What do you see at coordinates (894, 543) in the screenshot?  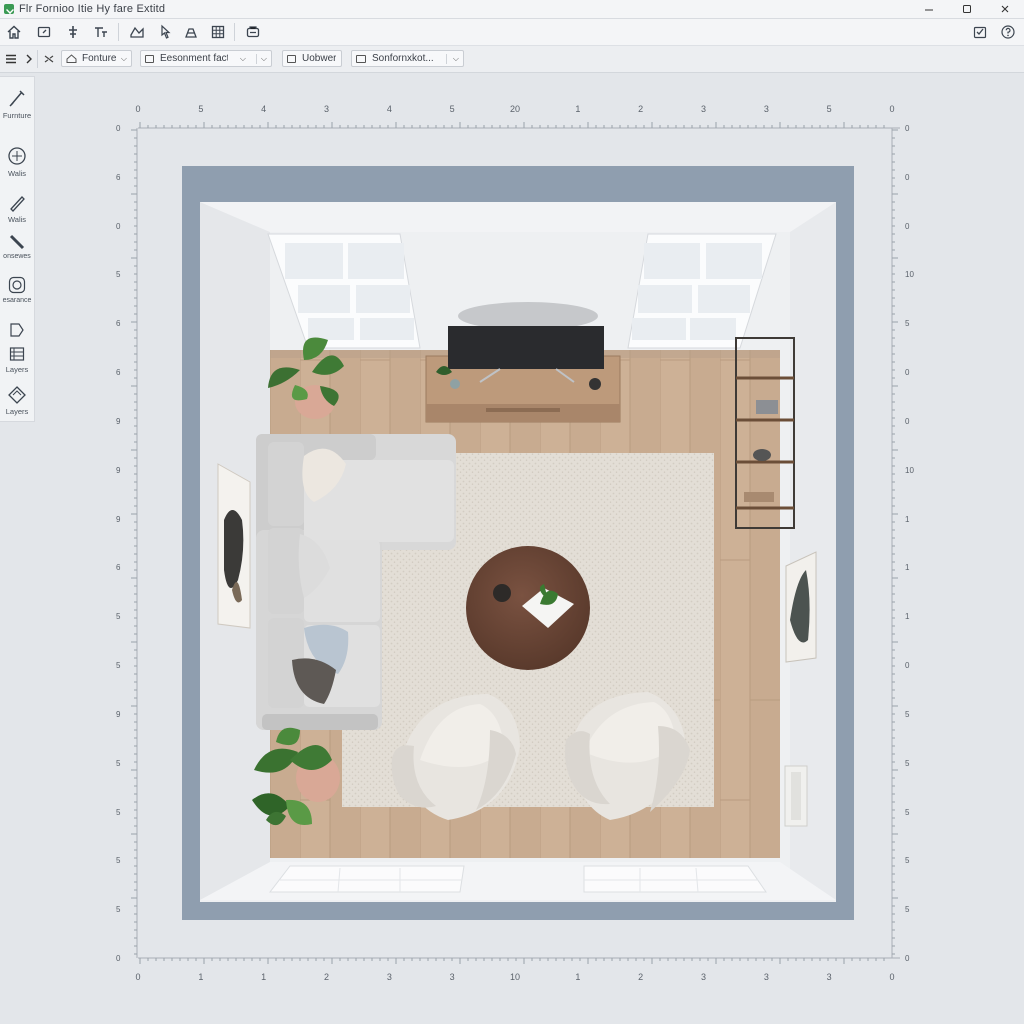 I see `ruler-right` at bounding box center [894, 543].